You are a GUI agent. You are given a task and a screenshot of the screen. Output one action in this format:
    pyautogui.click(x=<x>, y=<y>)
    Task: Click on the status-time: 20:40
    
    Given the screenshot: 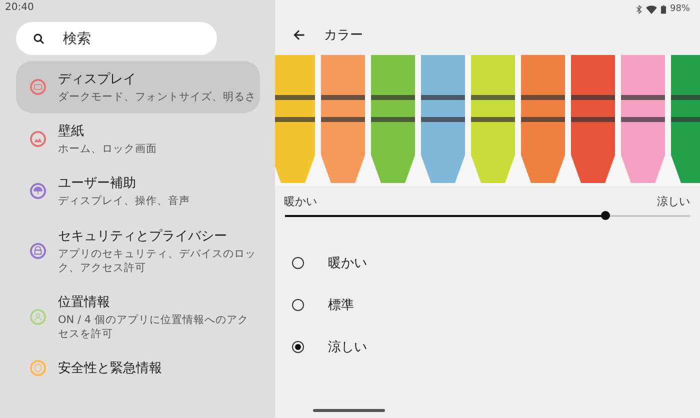 What is the action you would take?
    pyautogui.click(x=19, y=7)
    